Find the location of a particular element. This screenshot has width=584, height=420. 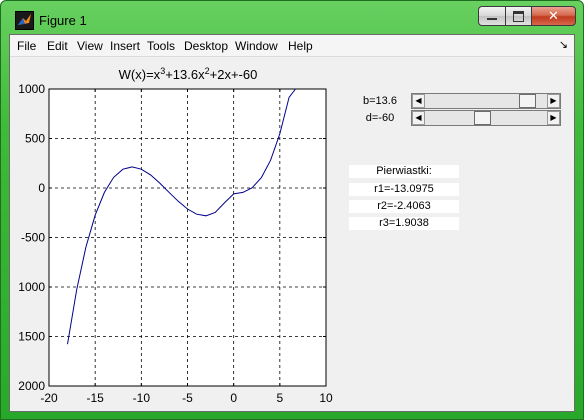

close-button: ✕ is located at coordinates (553, 16).